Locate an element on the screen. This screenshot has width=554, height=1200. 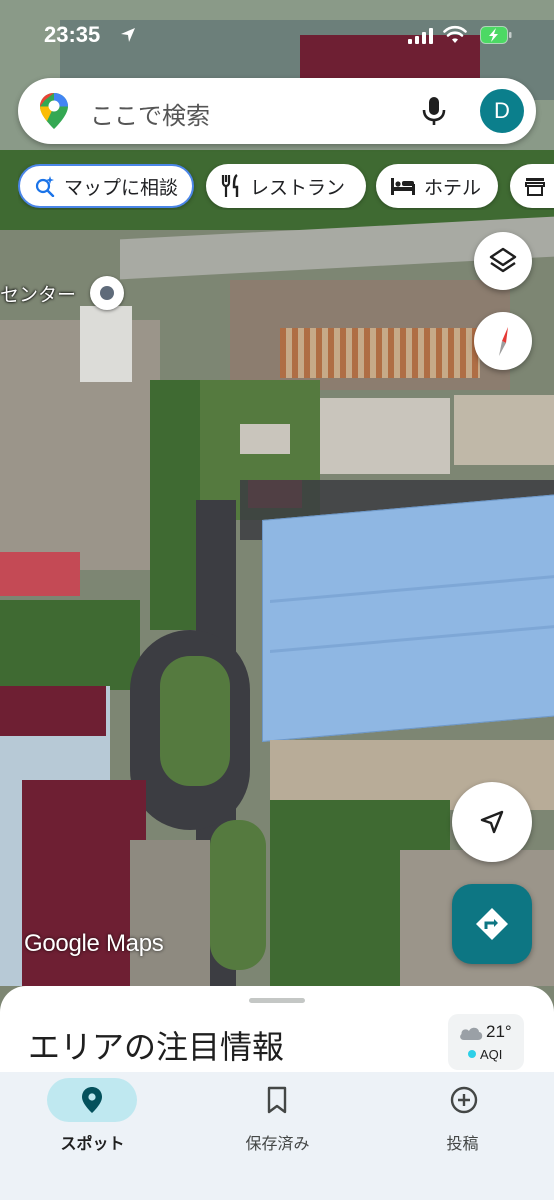
navigation-arrow-icon is located at coordinates (492, 822).